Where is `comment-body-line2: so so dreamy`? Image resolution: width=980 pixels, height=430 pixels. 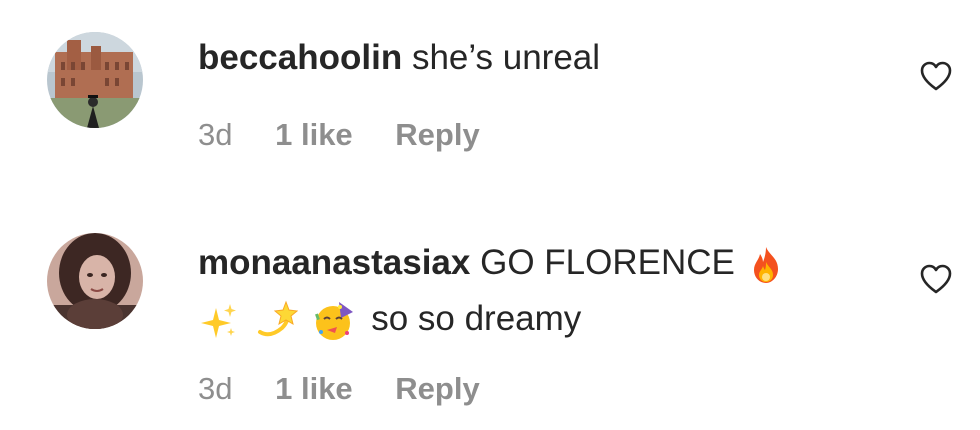 comment-body-line2: so so dreamy is located at coordinates (476, 318).